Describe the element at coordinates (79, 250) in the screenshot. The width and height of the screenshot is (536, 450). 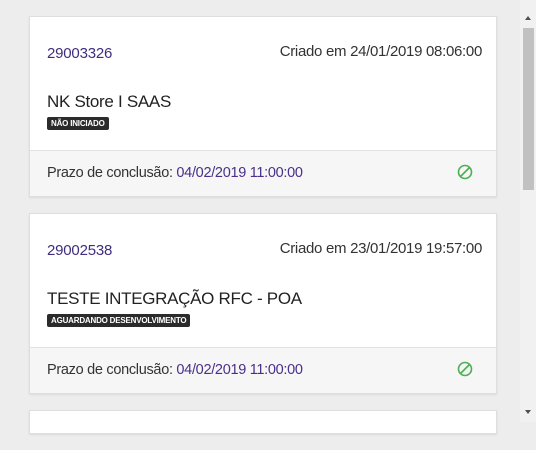
I see `ticket-id-link: 29002538` at that location.